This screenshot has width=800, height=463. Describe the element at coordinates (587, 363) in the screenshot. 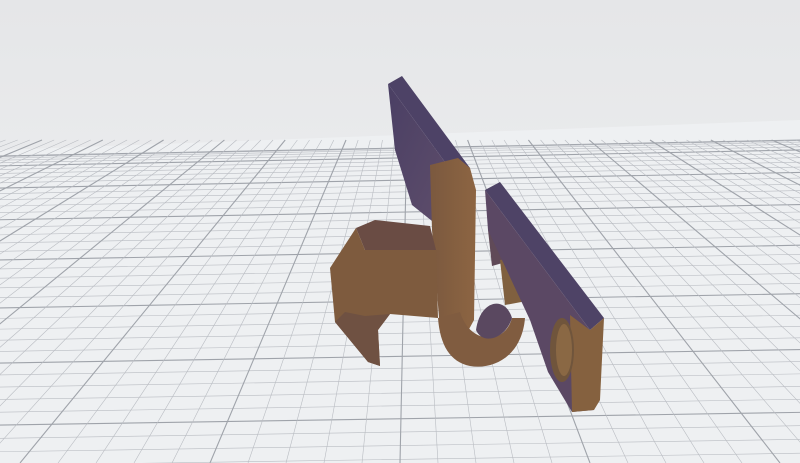

I see `model-plate-face` at that location.